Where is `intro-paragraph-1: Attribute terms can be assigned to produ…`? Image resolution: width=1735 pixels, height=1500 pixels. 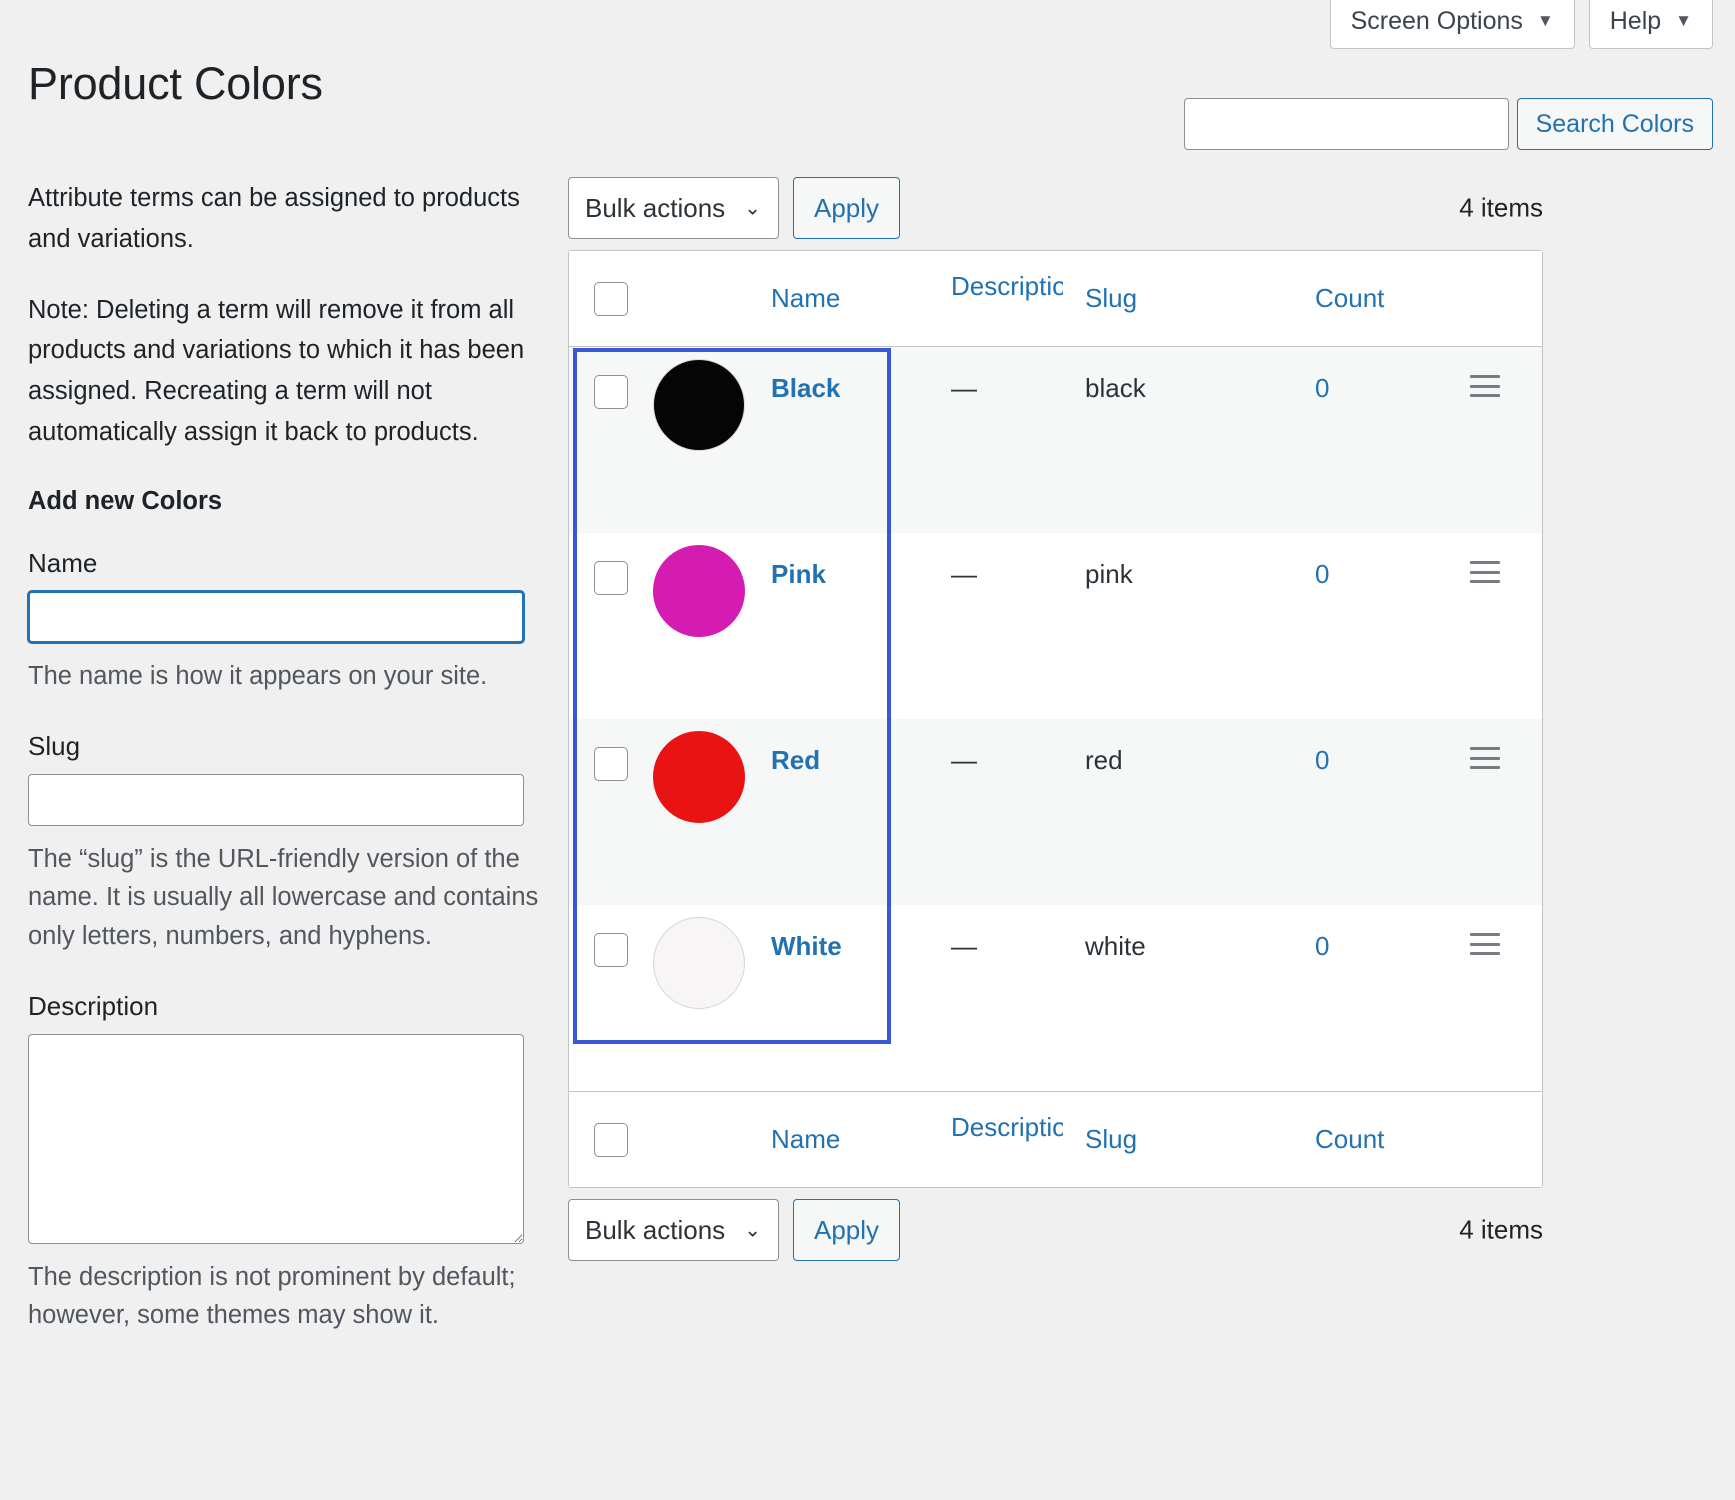 intro-paragraph-1: Attribute terms can be assigned to produ… is located at coordinates (274, 218).